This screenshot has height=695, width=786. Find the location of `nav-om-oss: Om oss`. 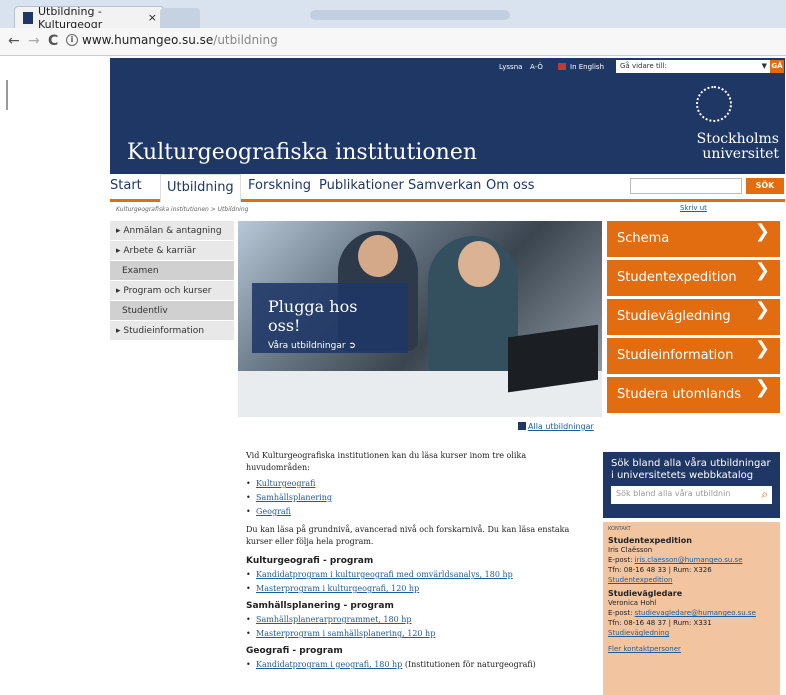

nav-om-oss: Om oss is located at coordinates (510, 185).